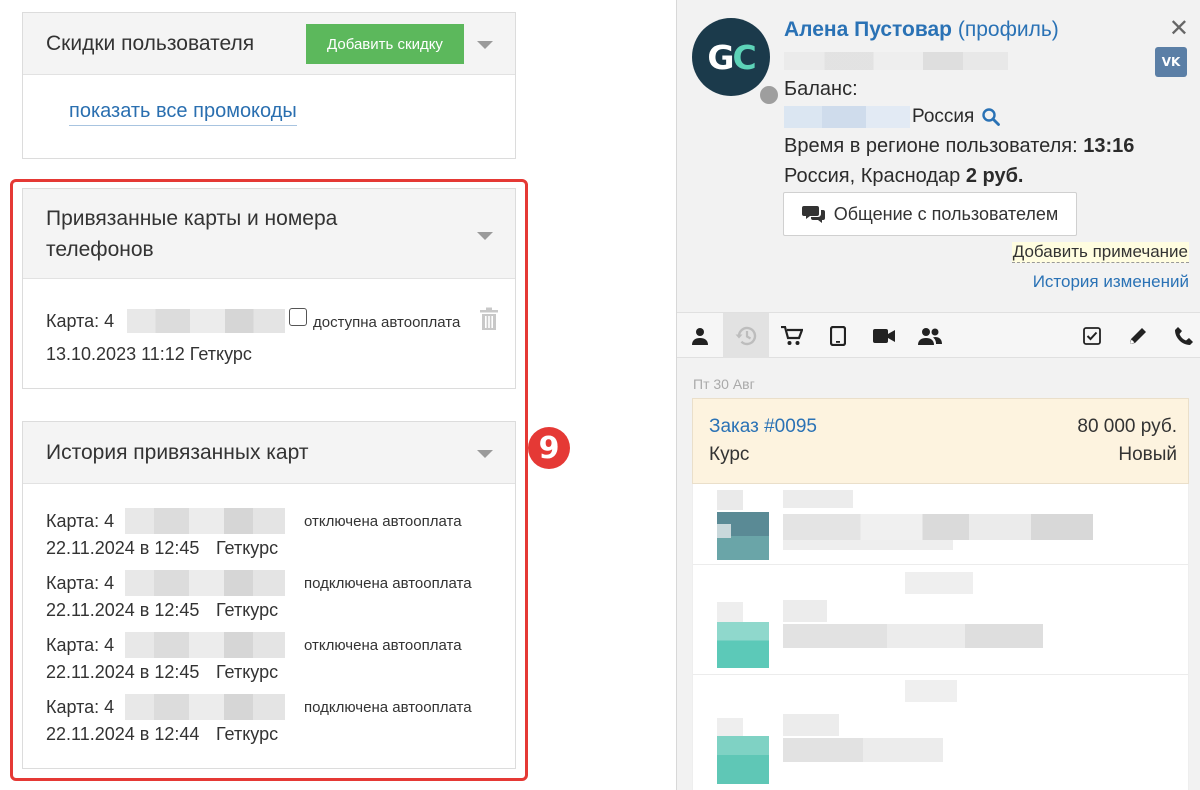 The height and width of the screenshot is (790, 1200). What do you see at coordinates (269, 44) in the screenshot?
I see `user-discounts-header: Скидки пользователя Добавить скидку` at bounding box center [269, 44].